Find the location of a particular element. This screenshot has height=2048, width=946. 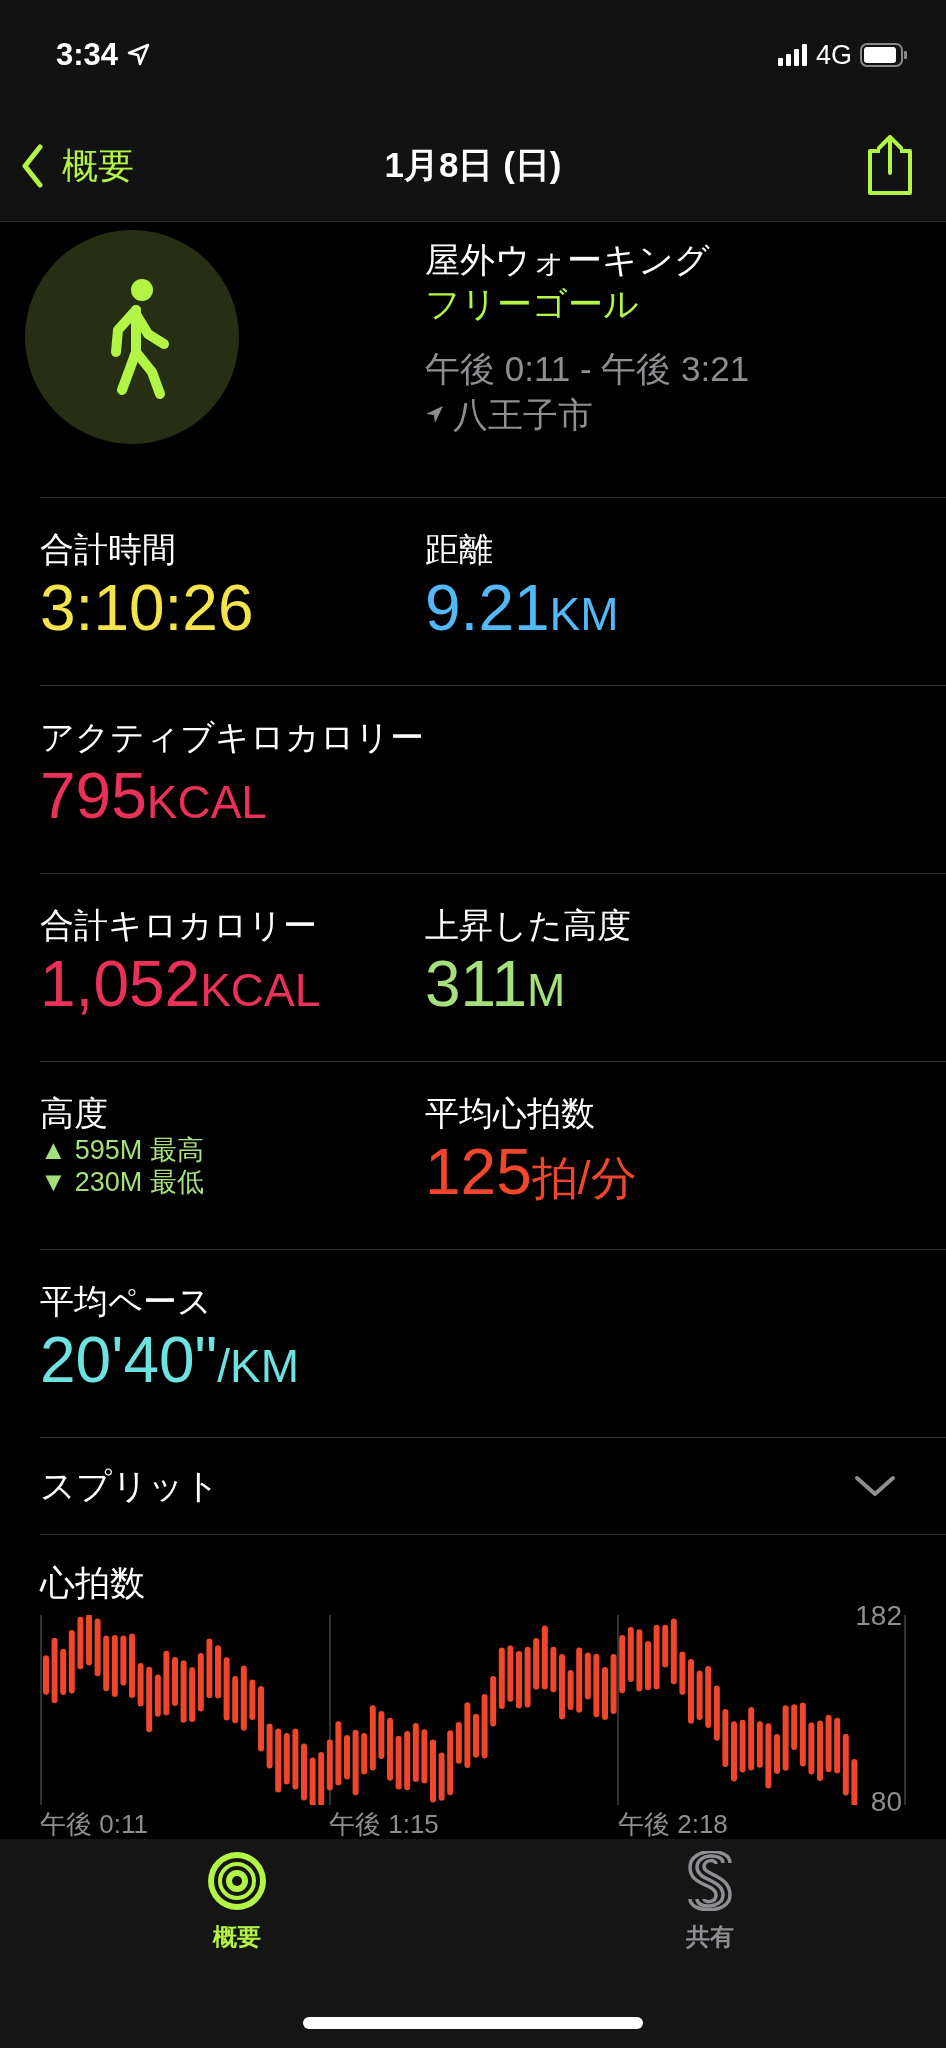

metric-value: 125拍/分 is located at coordinates (531, 1172).